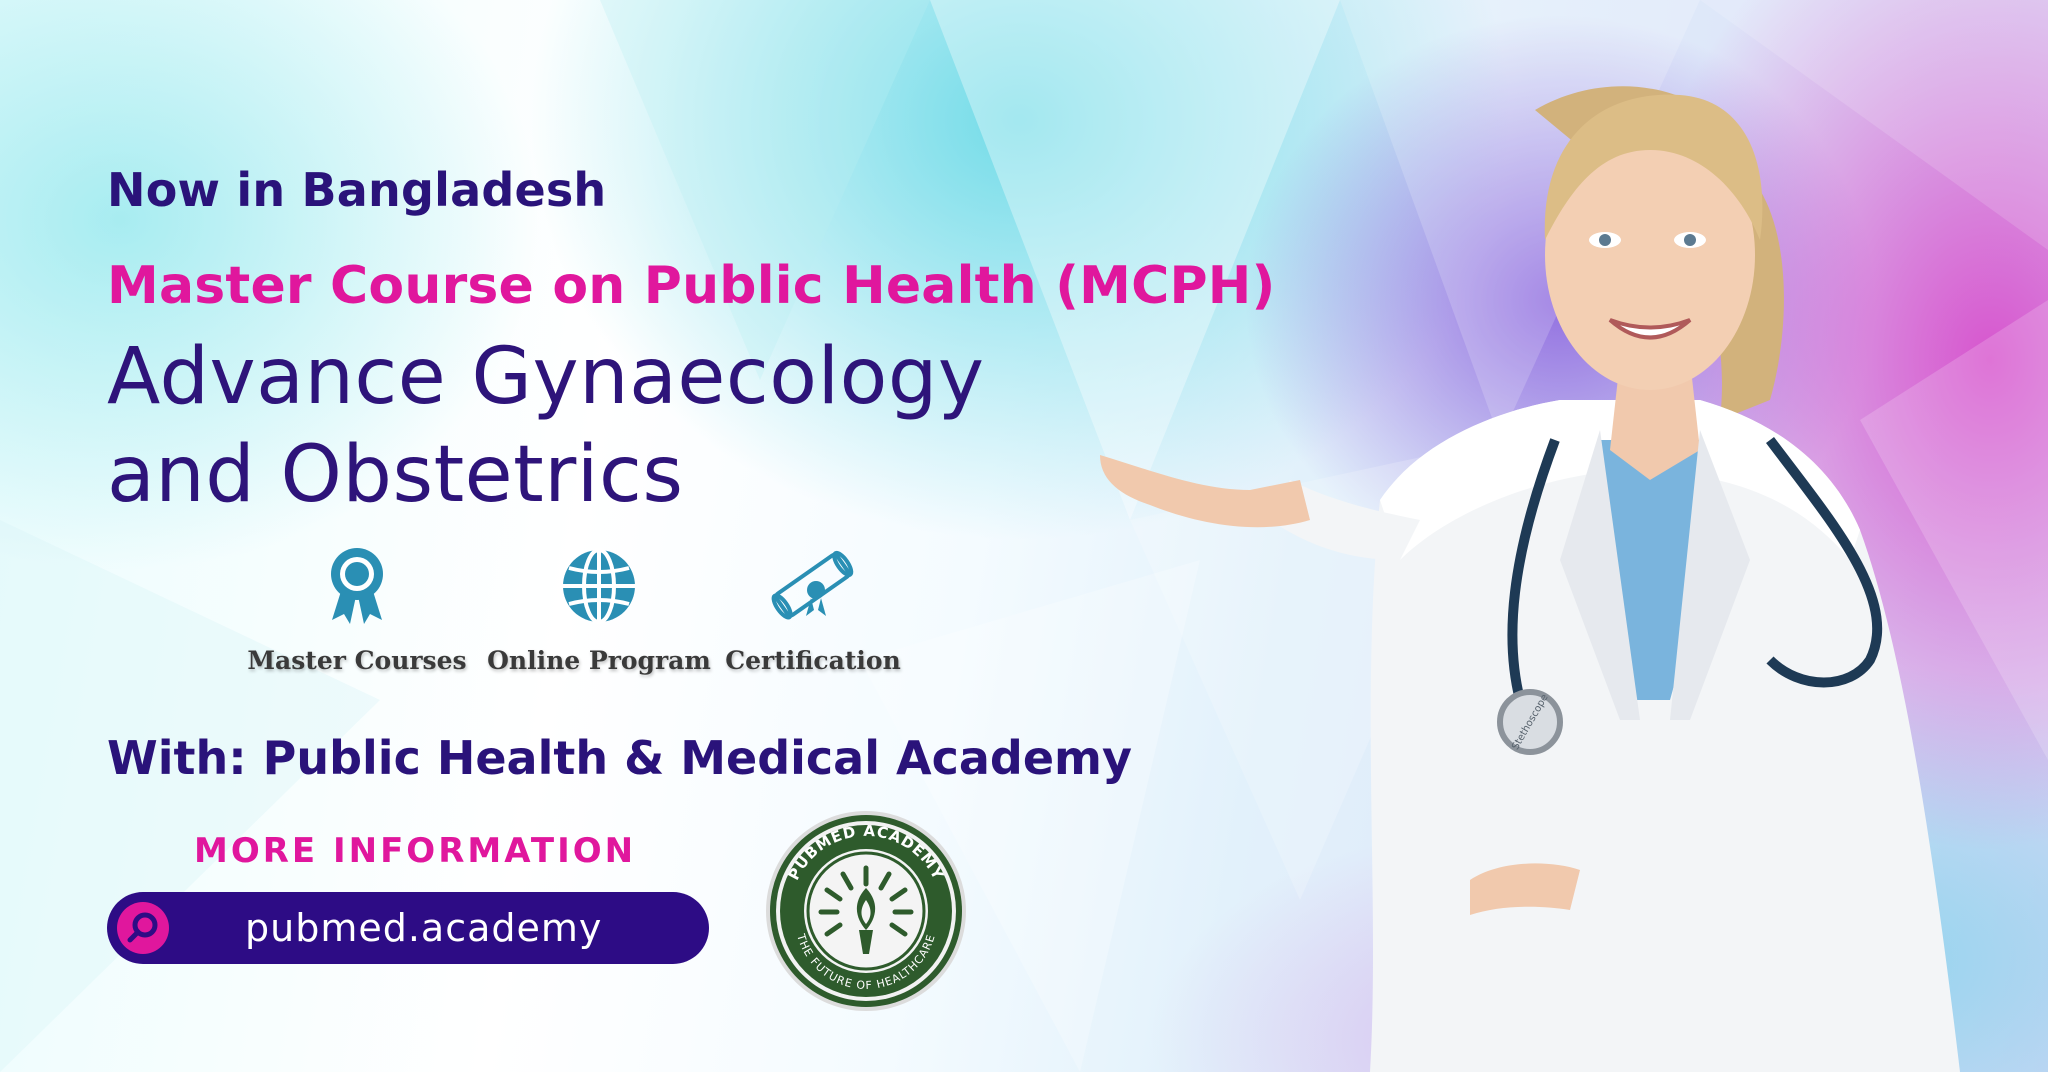  What do you see at coordinates (143, 928) in the screenshot?
I see `search-icon` at bounding box center [143, 928].